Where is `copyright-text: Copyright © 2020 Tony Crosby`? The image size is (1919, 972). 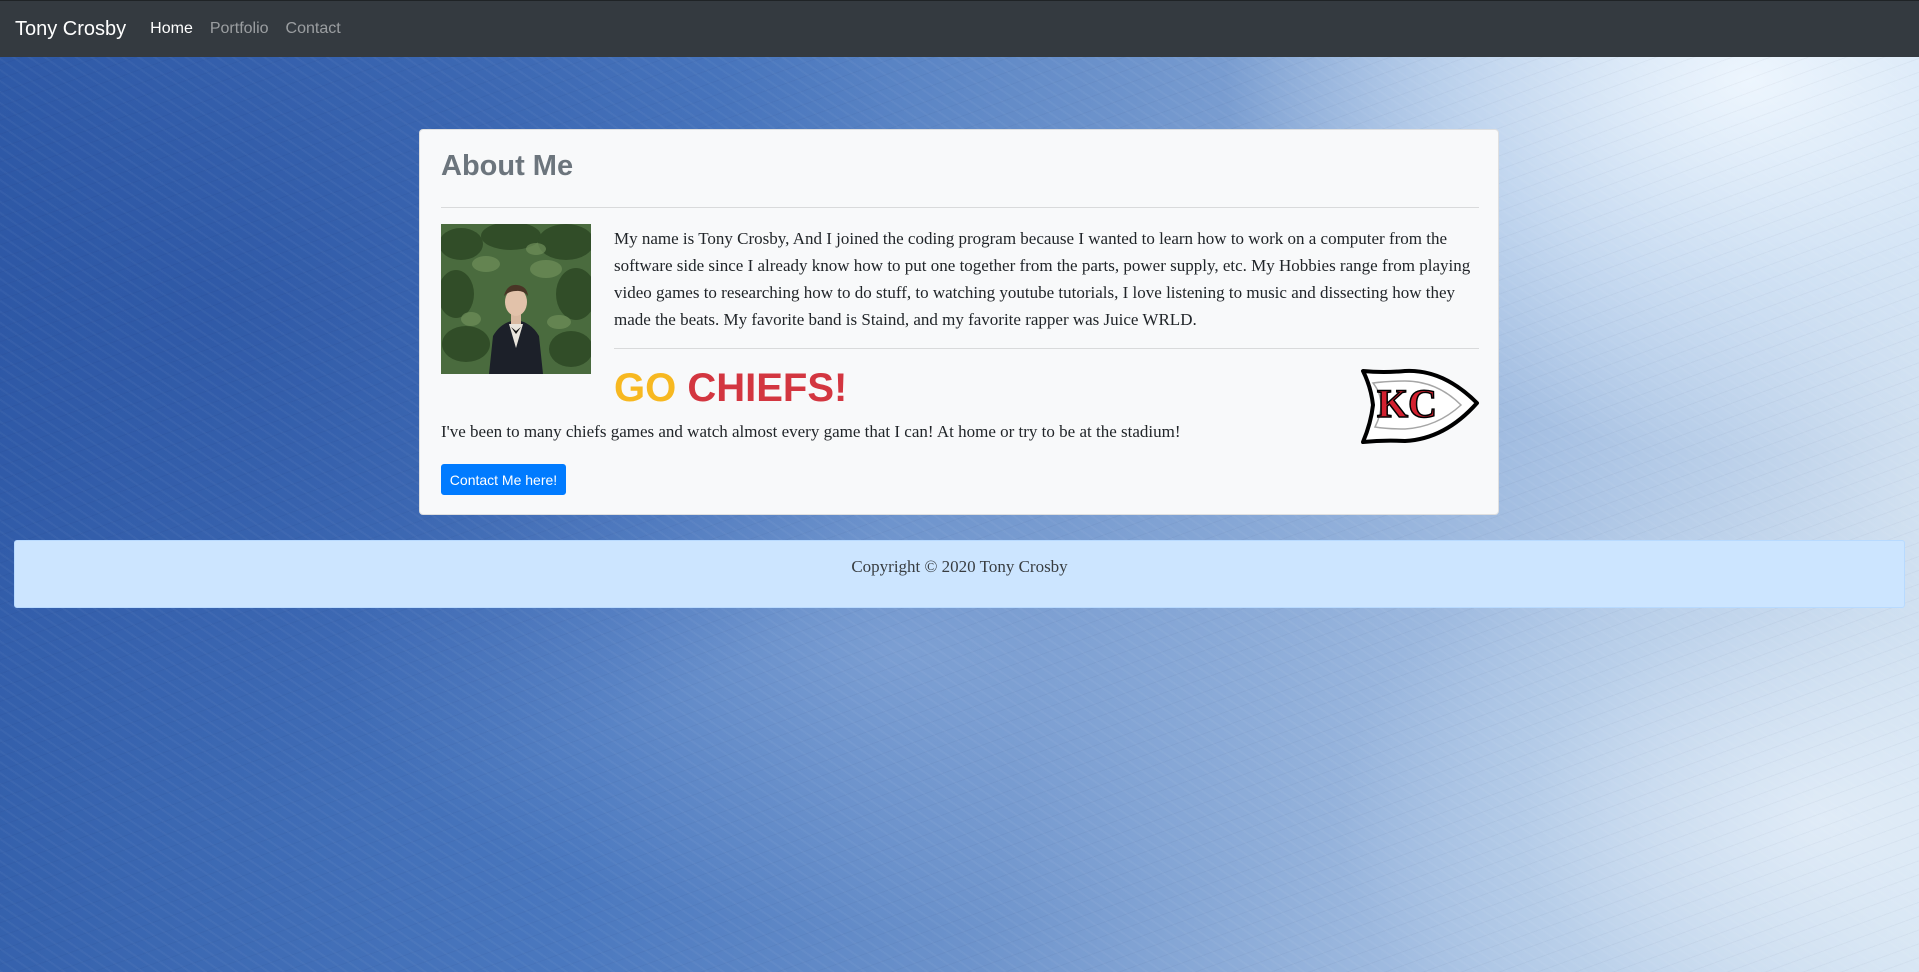 copyright-text: Copyright © 2020 Tony Crosby is located at coordinates (959, 566).